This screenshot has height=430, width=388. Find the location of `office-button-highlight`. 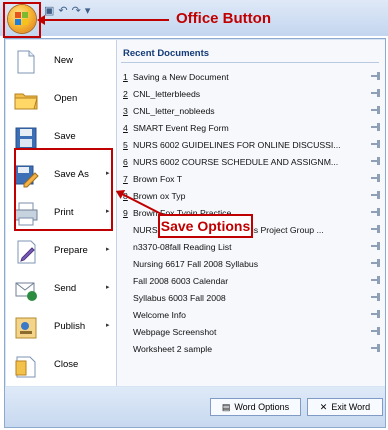

office-button-highlight is located at coordinates (22, 20).